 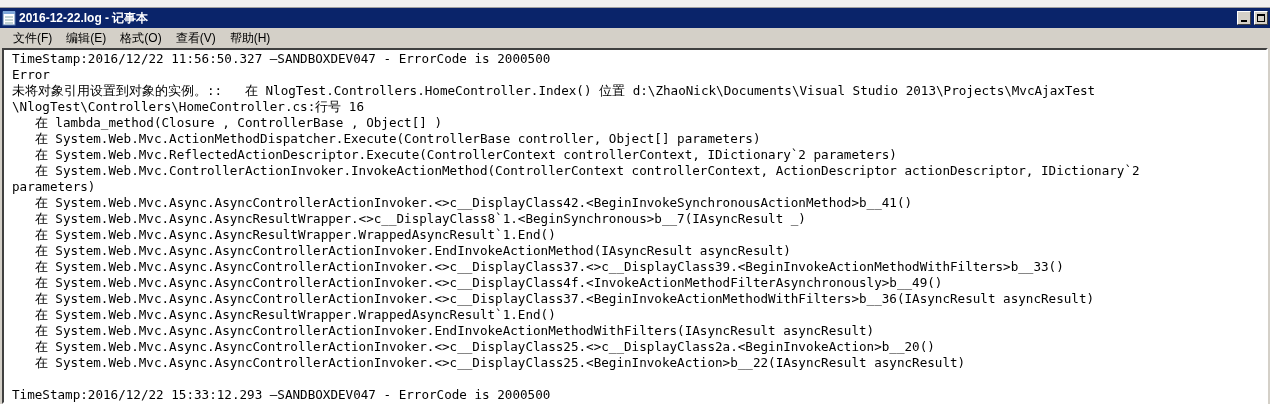 What do you see at coordinates (419, 219) in the screenshot?
I see `log-line: 在 System.Web.Mvc.Async.AsyncResultWrapper.<>c__DisplayClass8`1.<BeginSynchronous>b__7(IAsyncResult _)` at bounding box center [419, 219].